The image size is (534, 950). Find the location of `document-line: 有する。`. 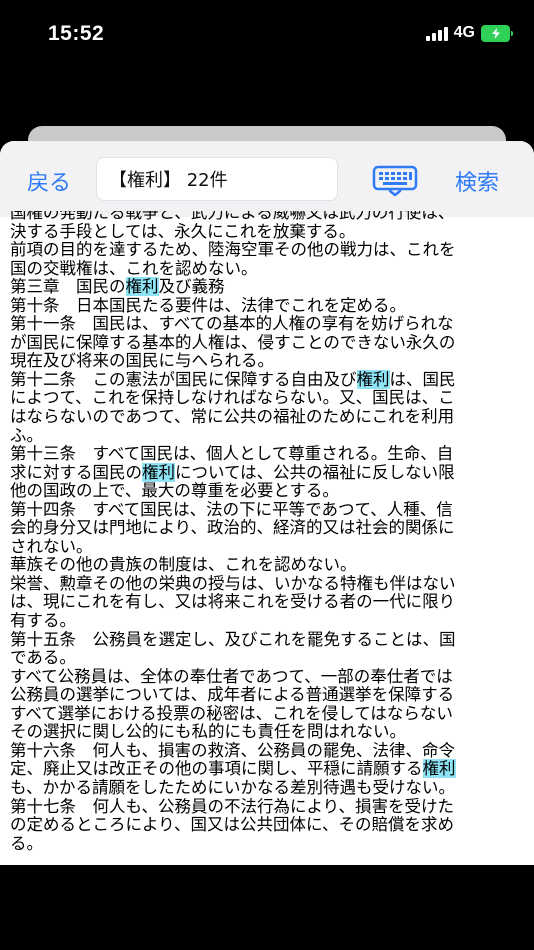

document-line: 有する。 is located at coordinates (272, 621).